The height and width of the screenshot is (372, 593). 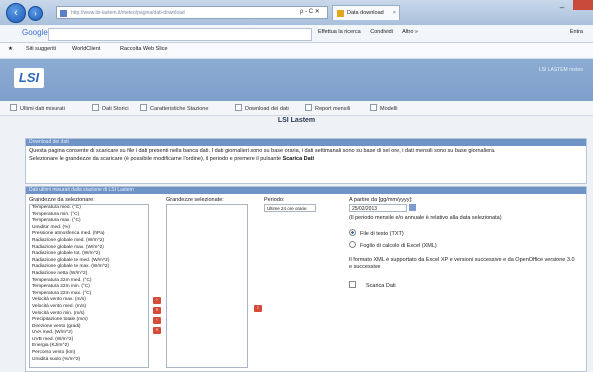 What do you see at coordinates (306, 142) in the screenshot?
I see `download-info-header: Download dei dati` at bounding box center [306, 142].